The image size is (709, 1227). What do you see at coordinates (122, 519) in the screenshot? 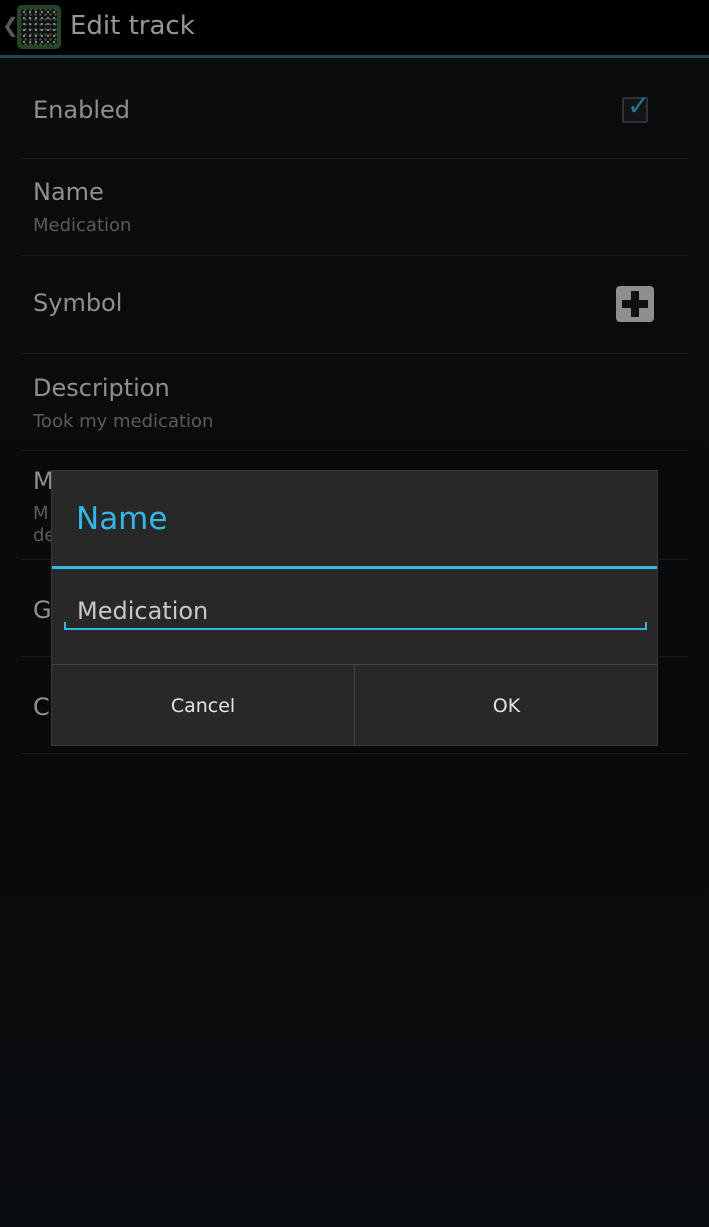
I see `dialog-title: Name` at bounding box center [122, 519].